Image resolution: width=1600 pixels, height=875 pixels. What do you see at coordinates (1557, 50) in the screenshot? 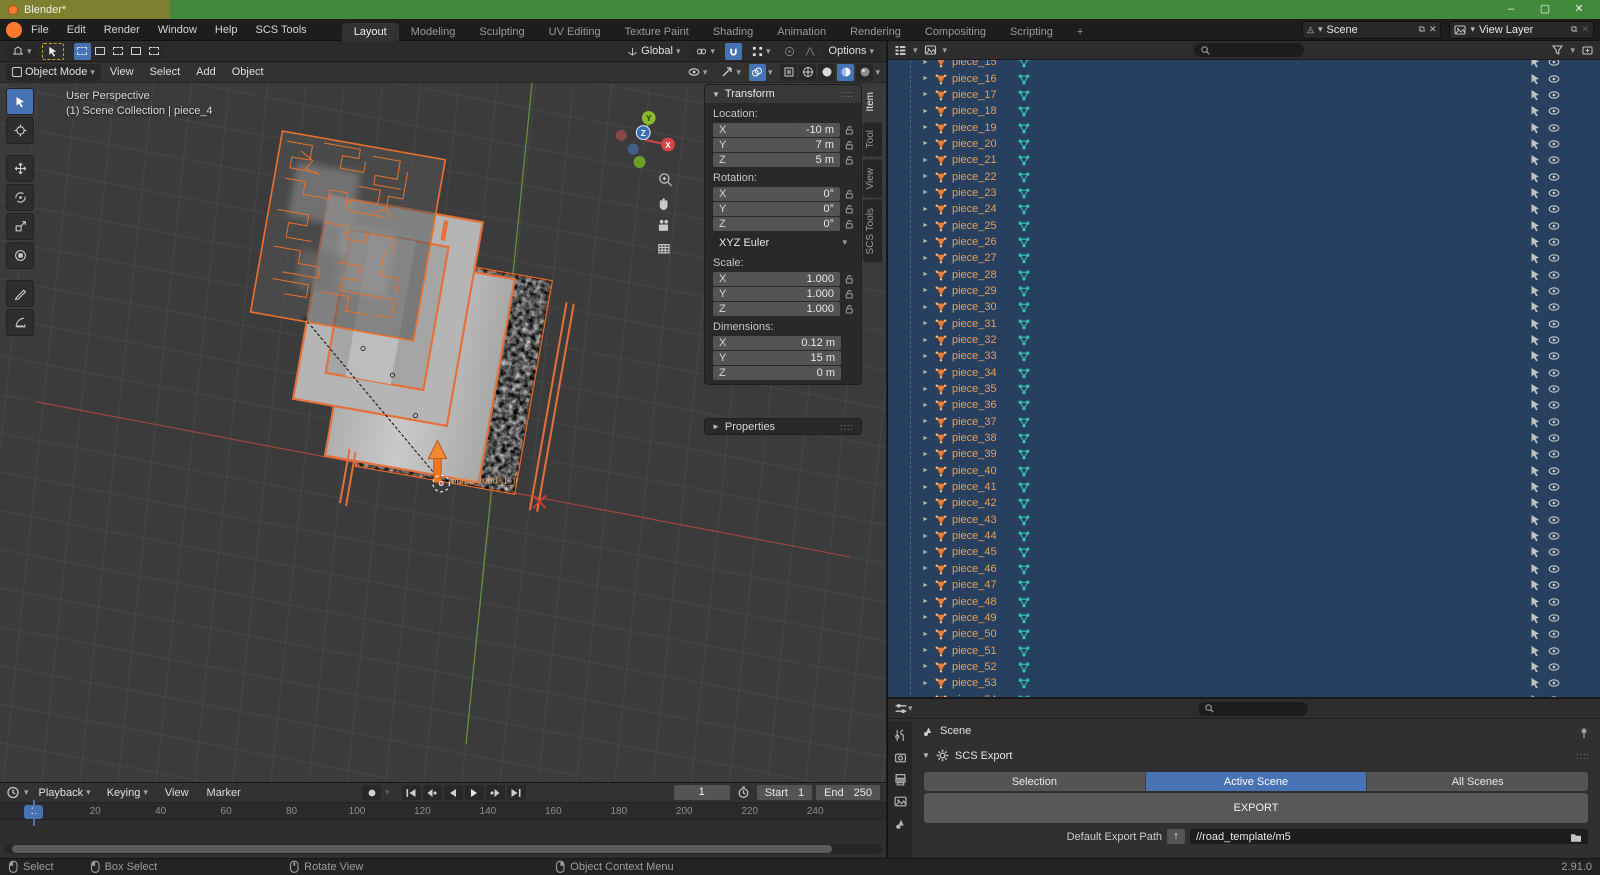
I see `filter-funnel-icon` at bounding box center [1557, 50].